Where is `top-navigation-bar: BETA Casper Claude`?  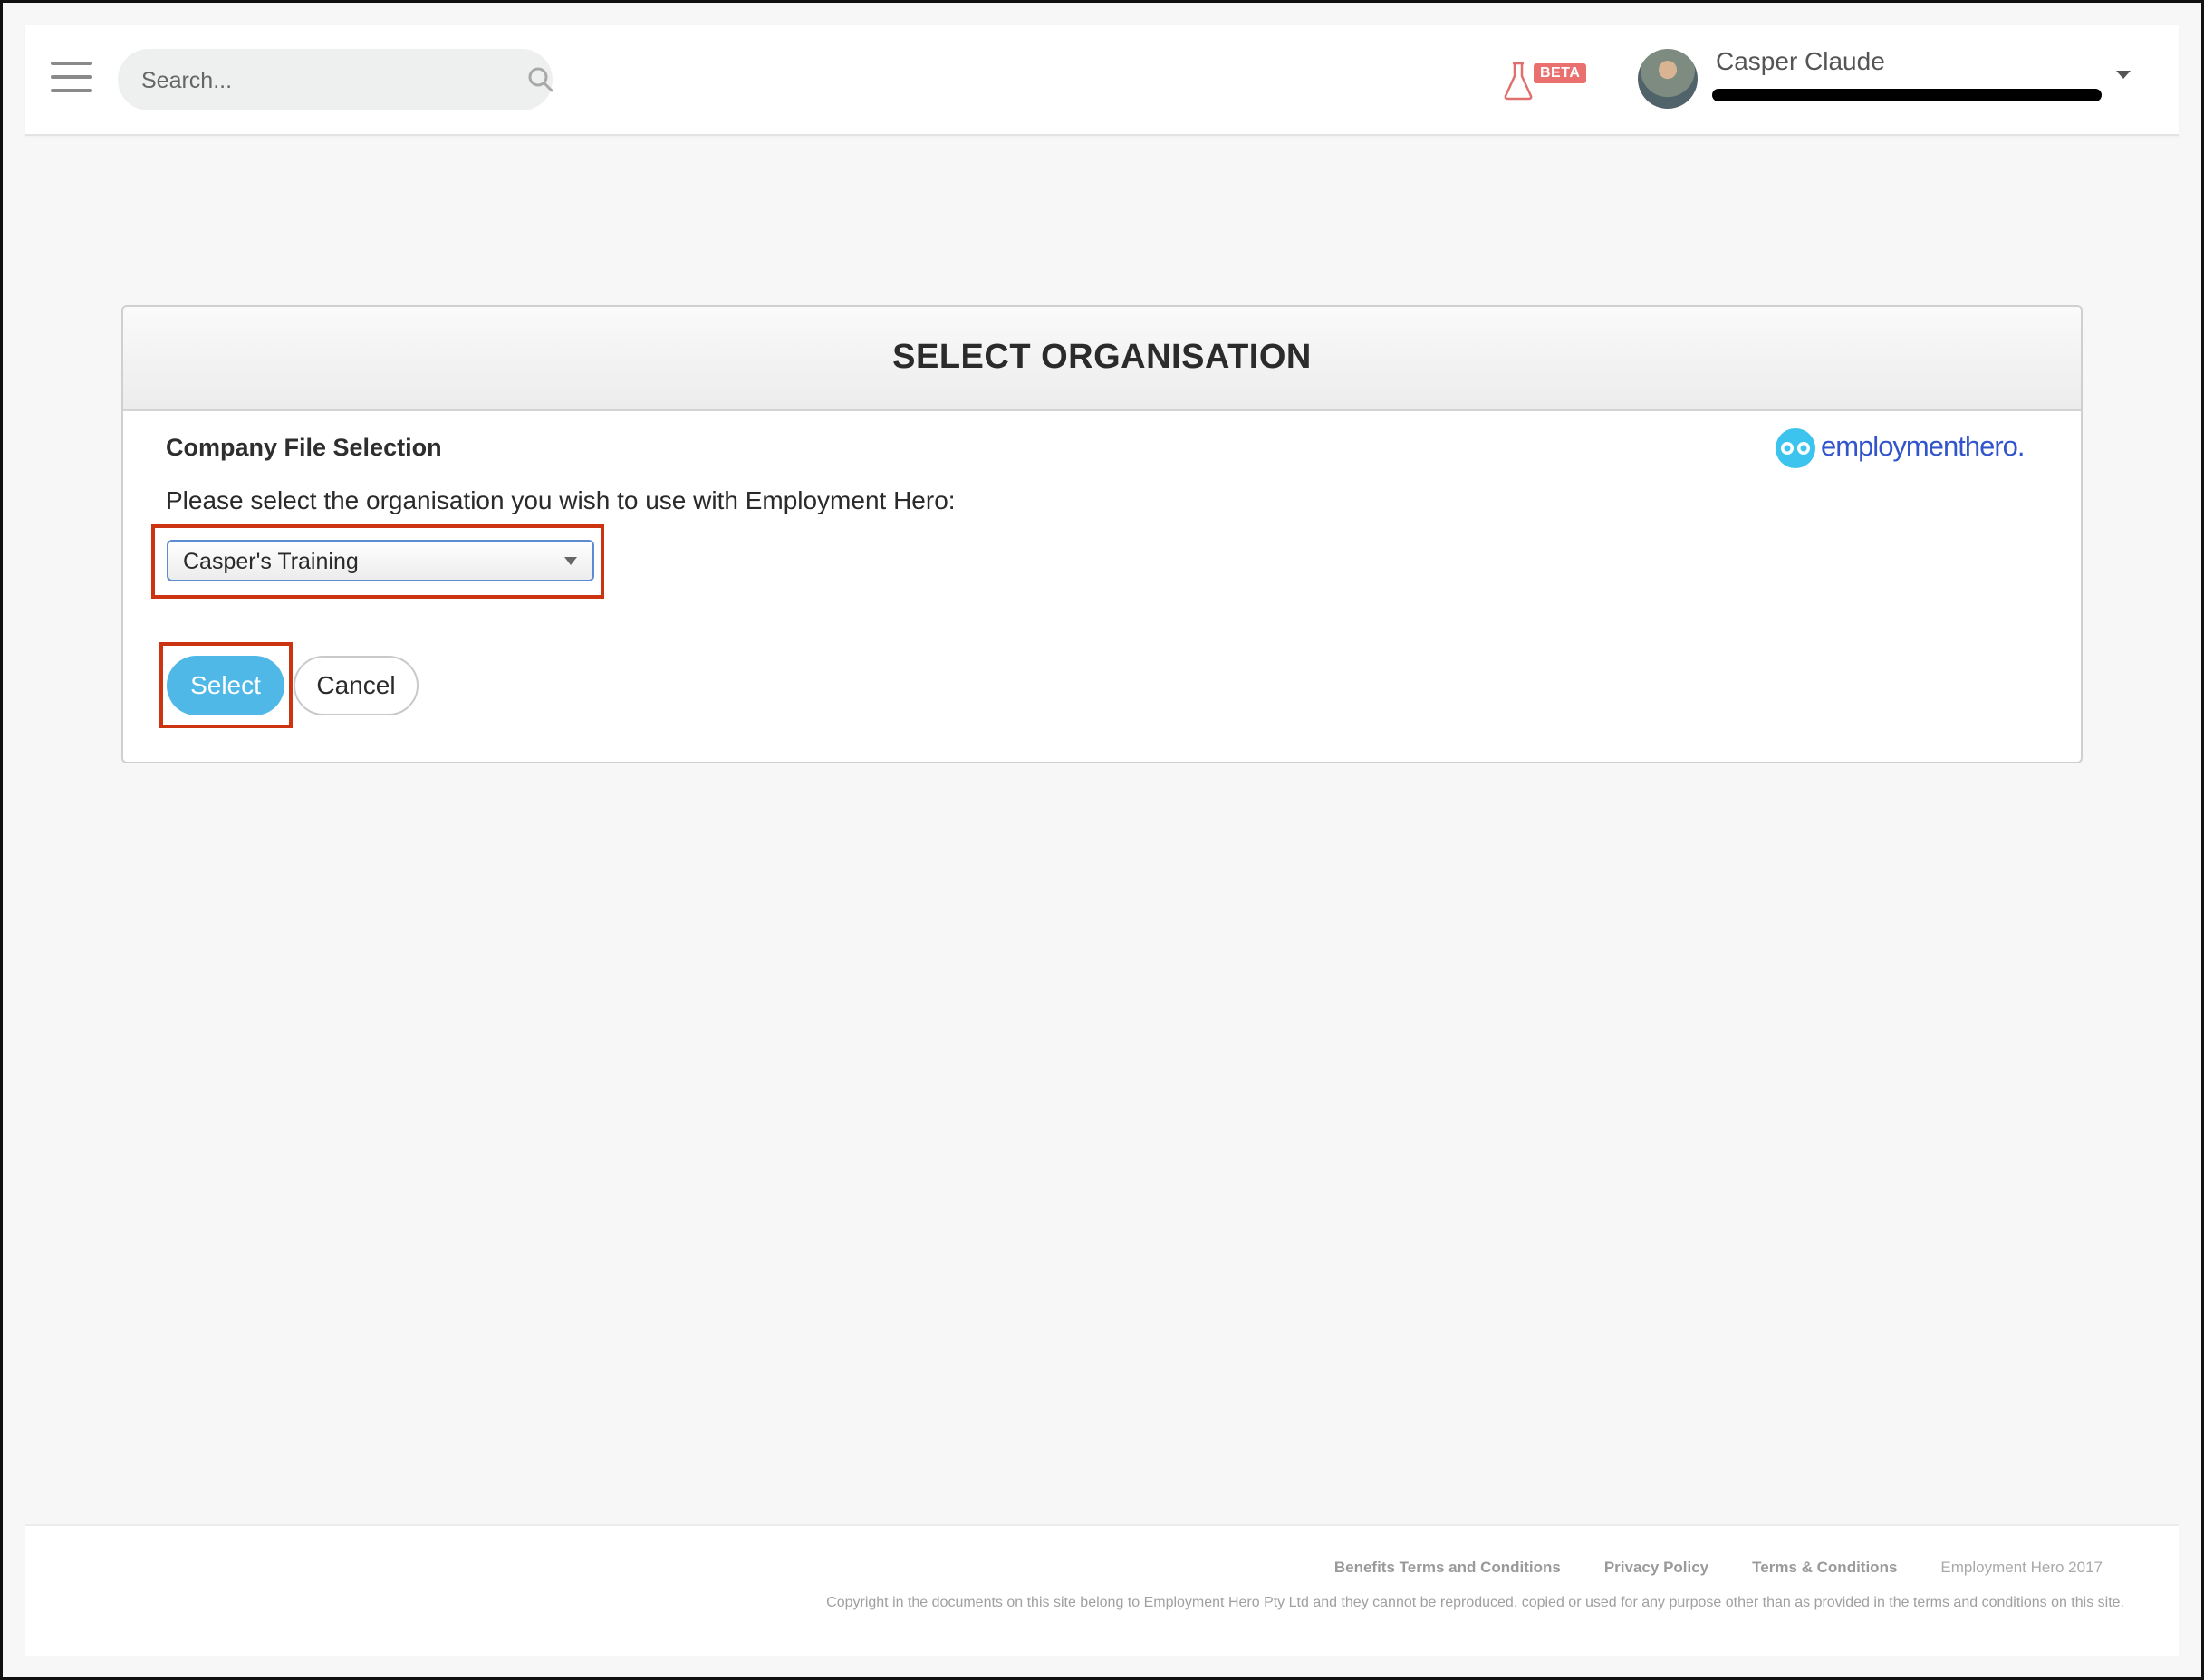
top-navigation-bar: BETA Casper Claude is located at coordinates (1102, 80).